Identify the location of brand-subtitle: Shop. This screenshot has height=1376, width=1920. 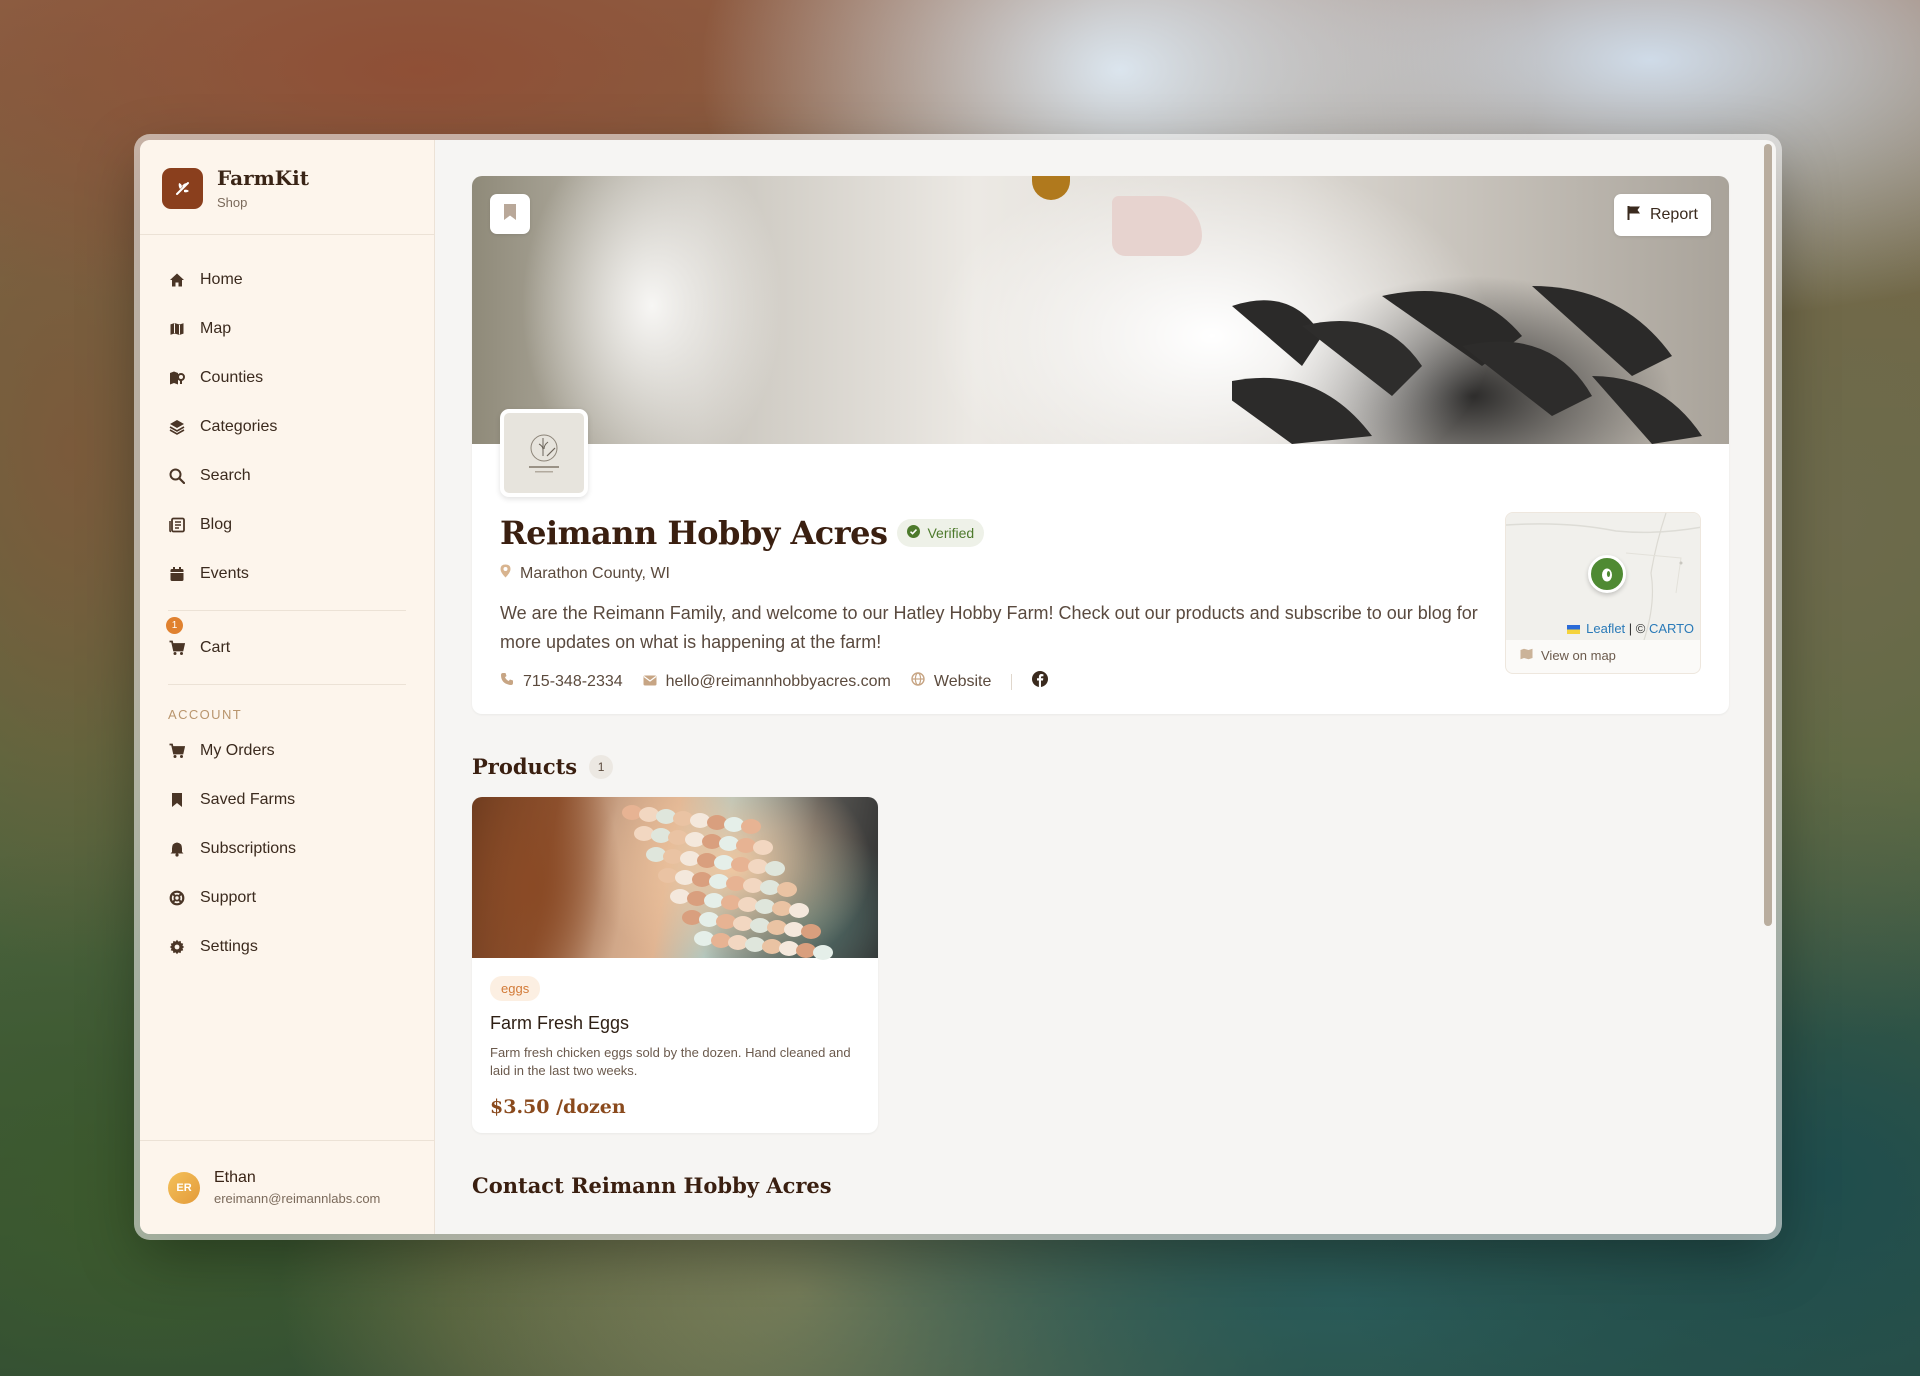
(232, 202).